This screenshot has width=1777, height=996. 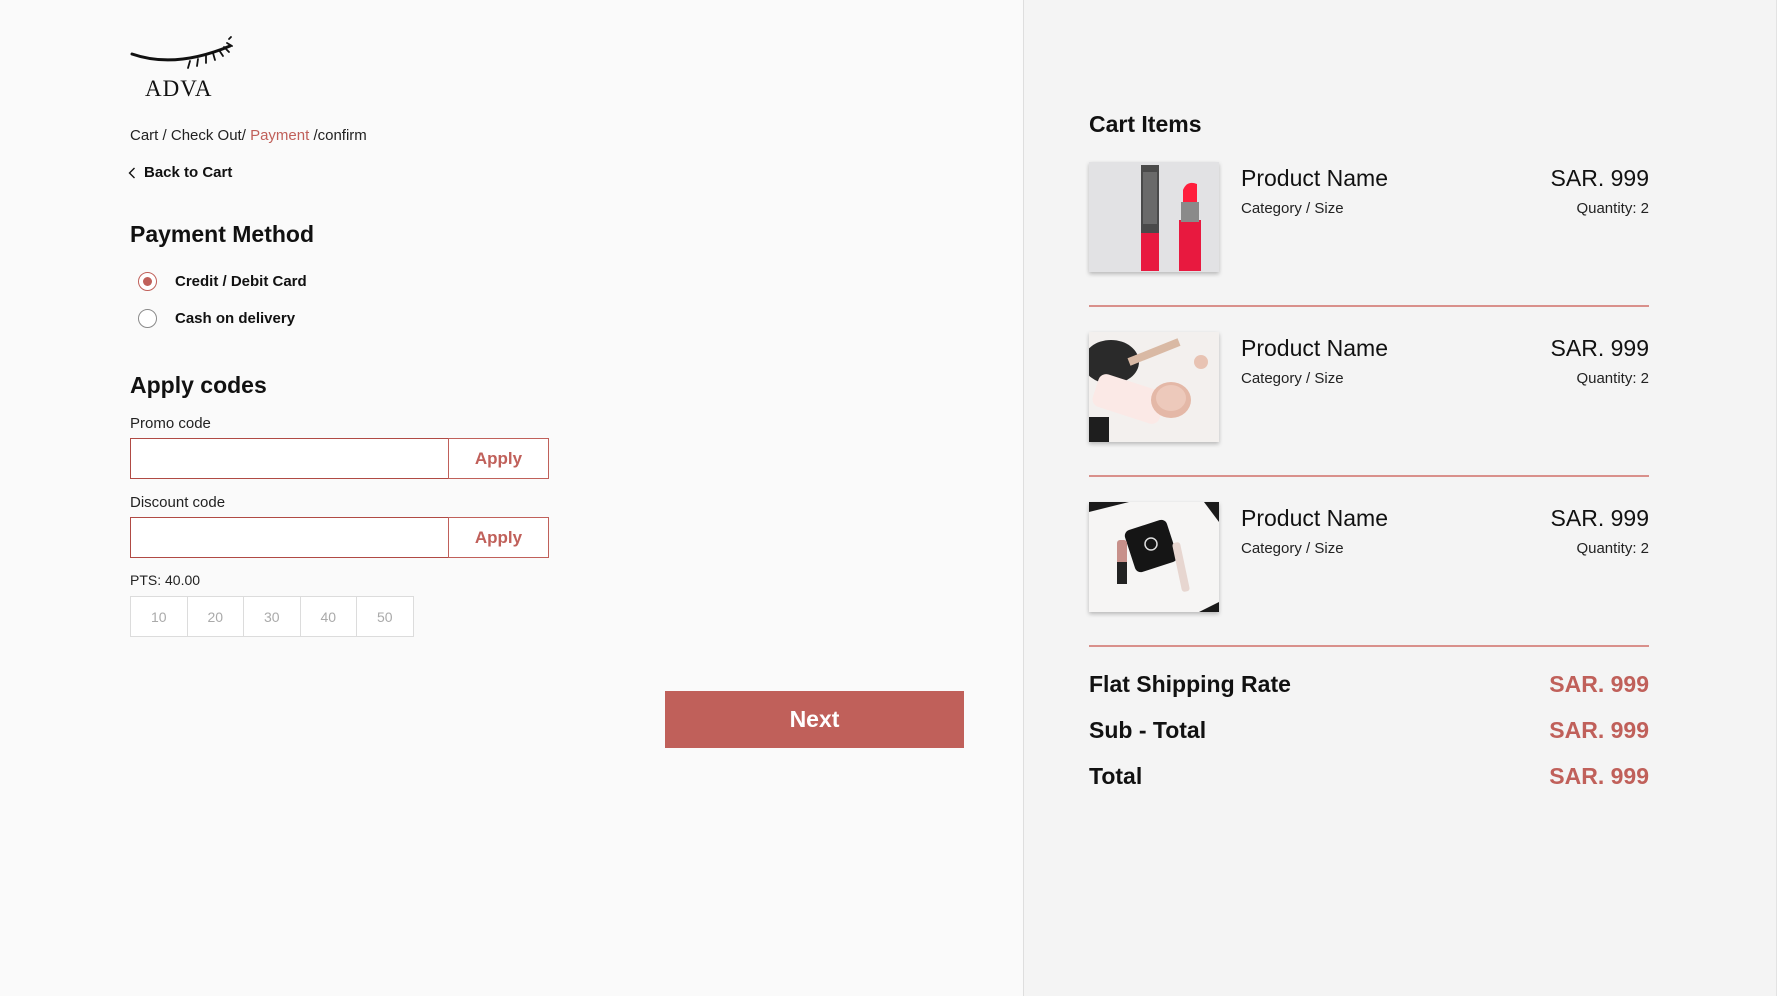 What do you see at coordinates (159, 616) in the screenshot?
I see `points-chip: 10` at bounding box center [159, 616].